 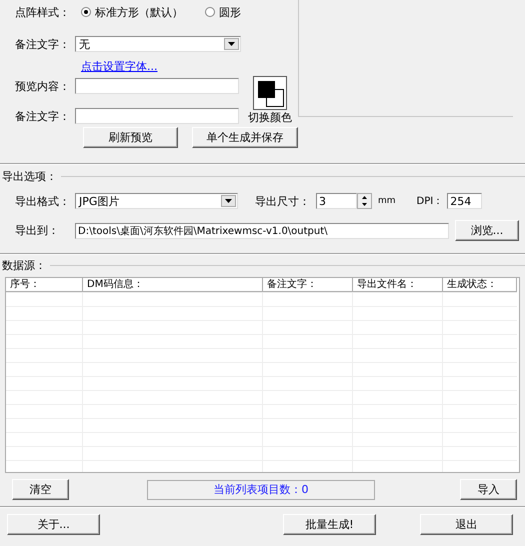 What do you see at coordinates (37, 230) in the screenshot?
I see `field-label: 导出到：` at bounding box center [37, 230].